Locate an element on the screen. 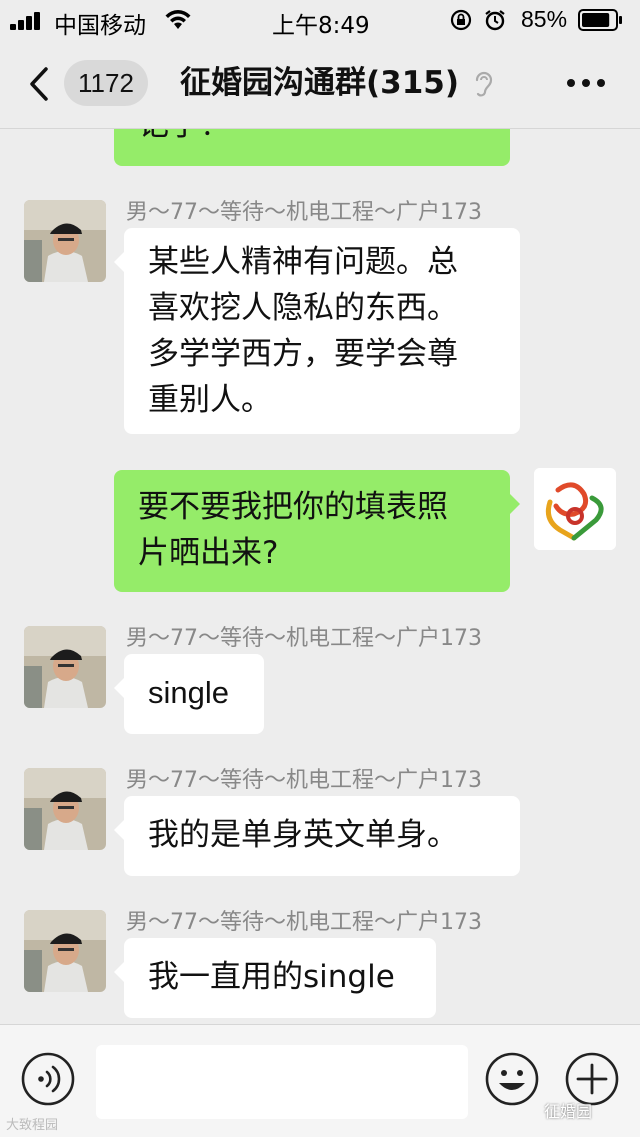 Image resolution: width=640 pixels, height=1137 pixels. message-text: single is located at coordinates (188, 692).